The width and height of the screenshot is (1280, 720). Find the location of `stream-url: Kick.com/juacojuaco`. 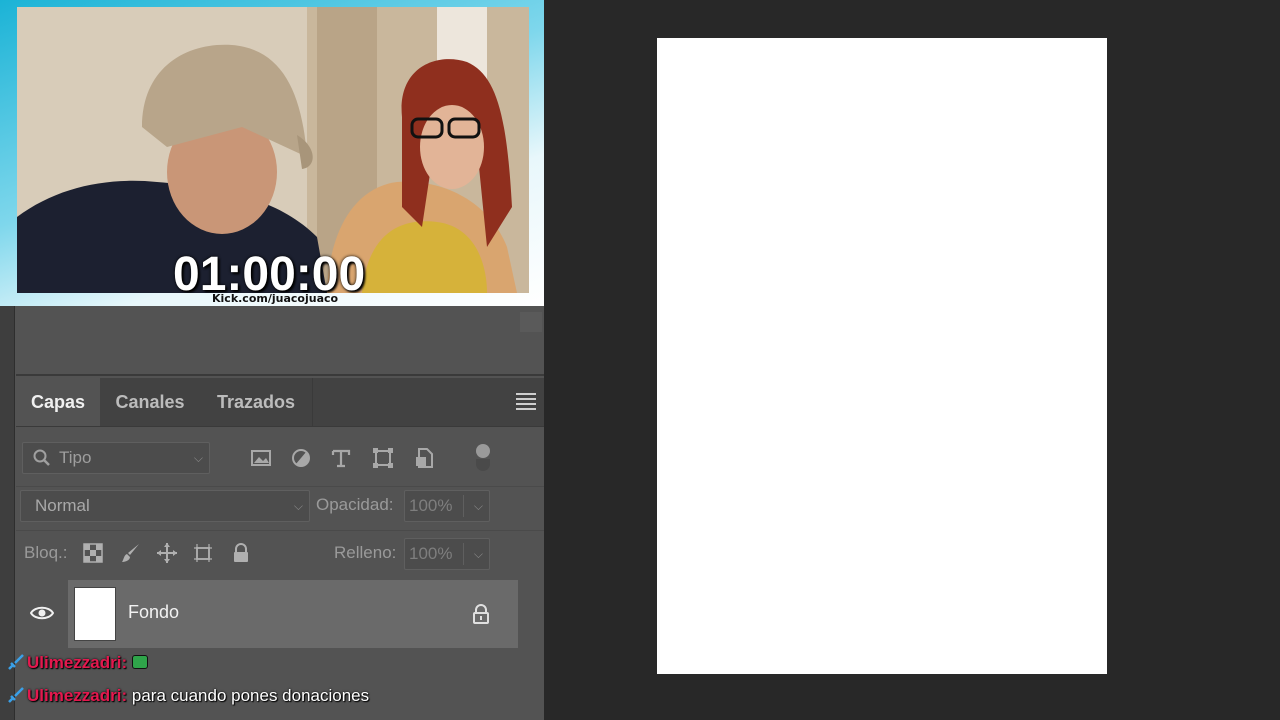

stream-url: Kick.com/juacojuaco is located at coordinates (275, 298).